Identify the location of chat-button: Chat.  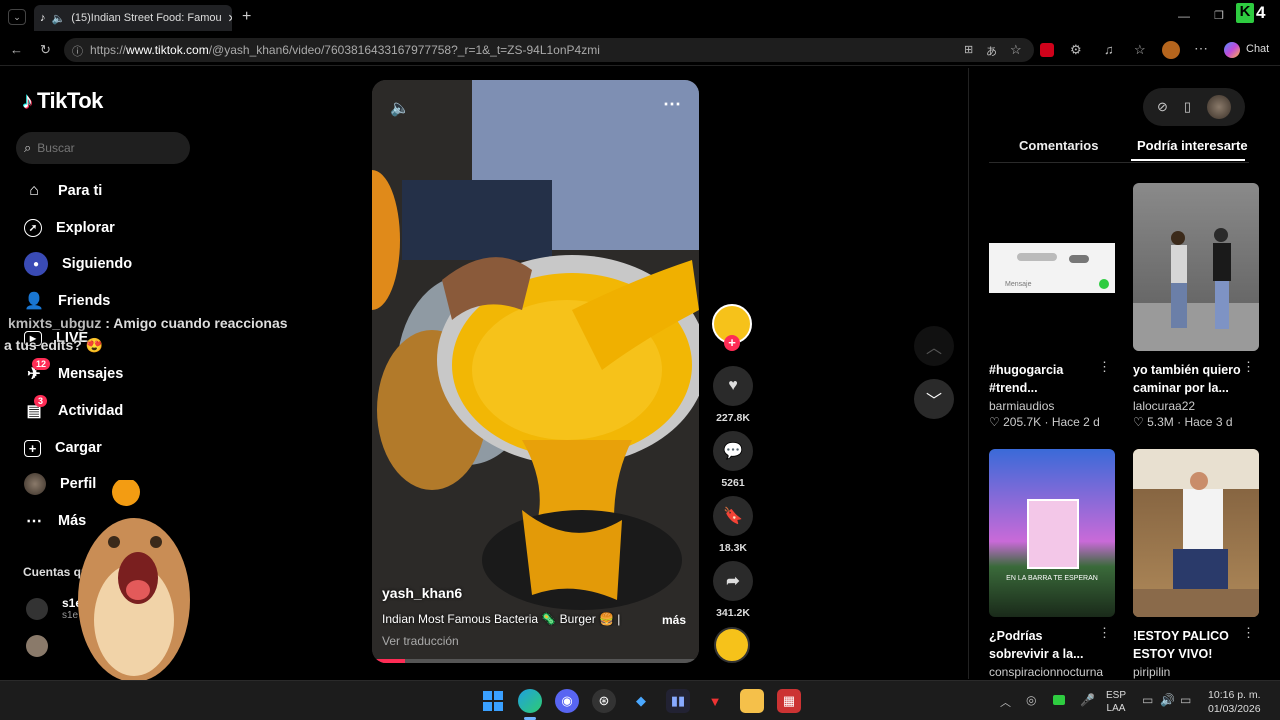
(1257, 49).